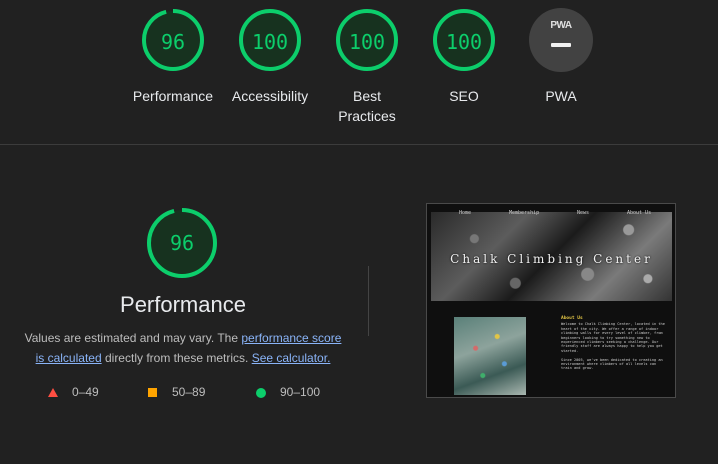  What do you see at coordinates (189, 392) in the screenshot?
I see `legend-average-label: 50–89` at bounding box center [189, 392].